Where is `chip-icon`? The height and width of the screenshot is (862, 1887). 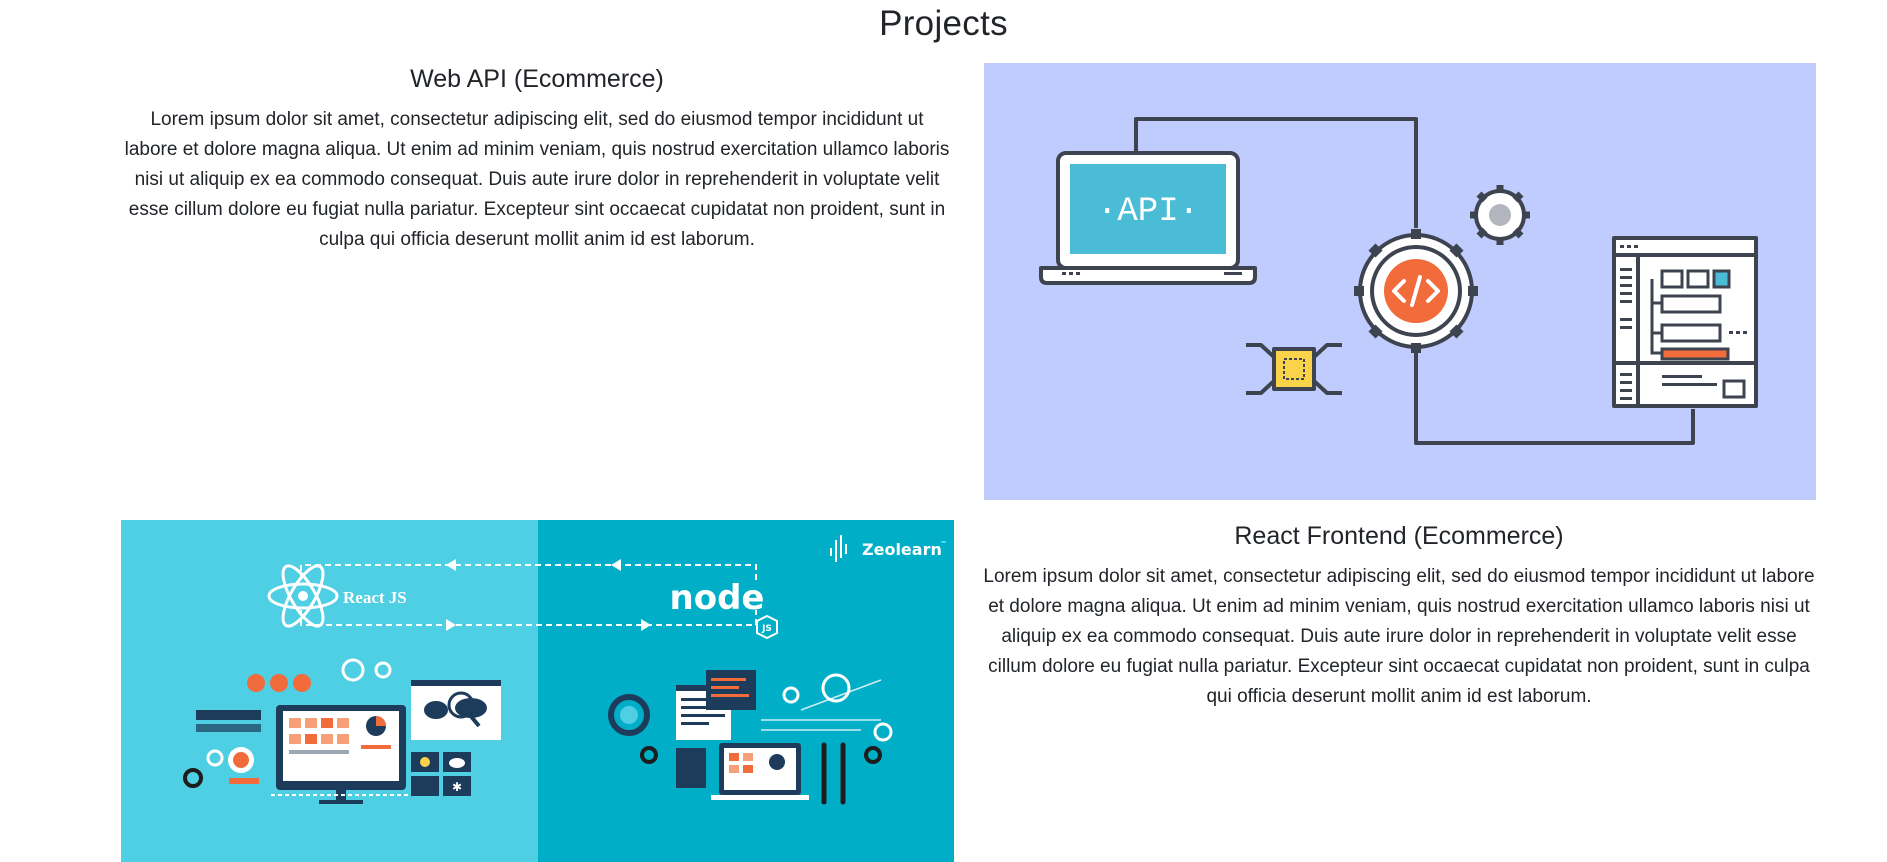 chip-icon is located at coordinates (1294, 369).